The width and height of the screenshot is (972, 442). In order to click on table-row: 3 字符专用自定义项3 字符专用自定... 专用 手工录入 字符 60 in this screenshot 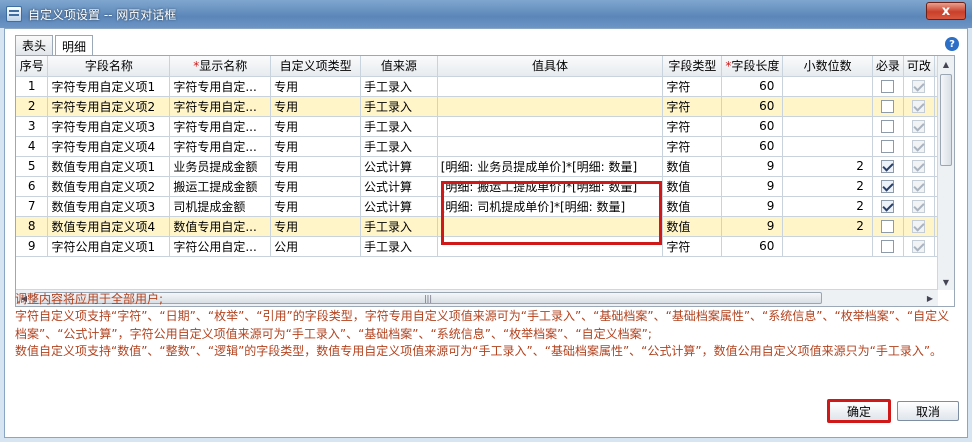, I will do `click(485, 126)`.